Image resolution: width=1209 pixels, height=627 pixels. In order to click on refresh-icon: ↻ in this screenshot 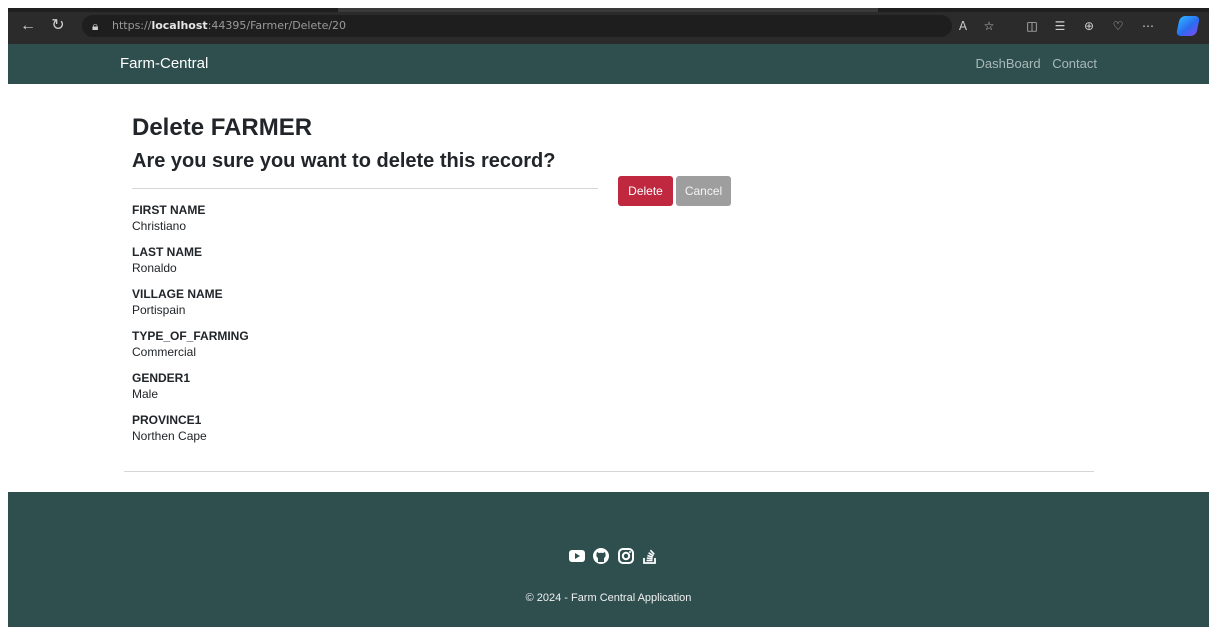, I will do `click(58, 26)`.